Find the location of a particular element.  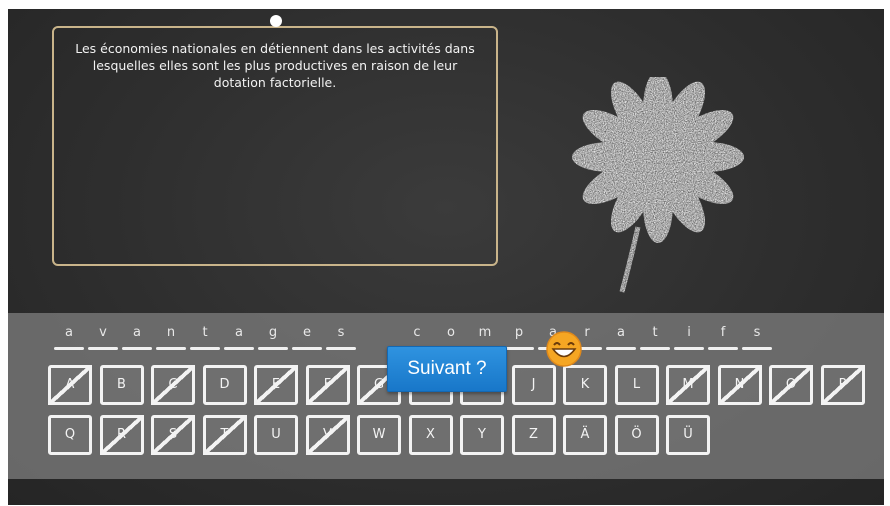

key-c: C is located at coordinates (173, 385).